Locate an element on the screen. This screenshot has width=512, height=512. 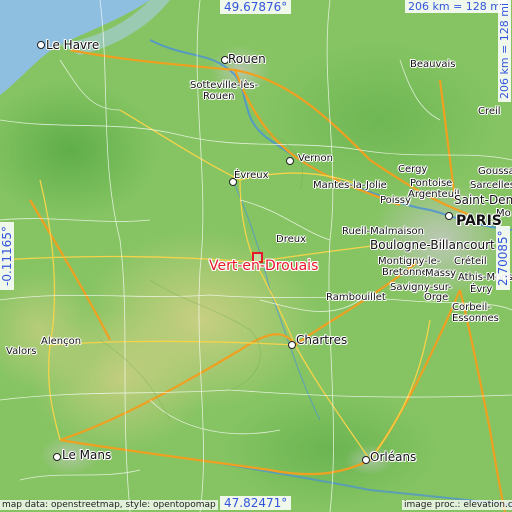
place-evry: Évry is located at coordinates (481, 289).